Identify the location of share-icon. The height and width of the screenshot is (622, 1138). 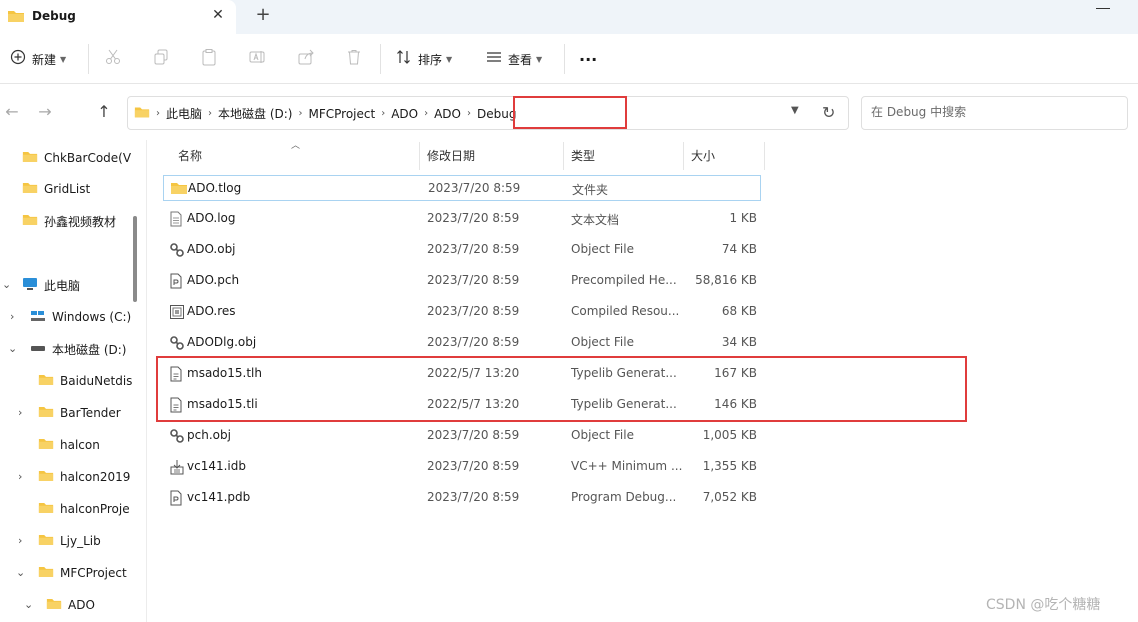
(306, 59).